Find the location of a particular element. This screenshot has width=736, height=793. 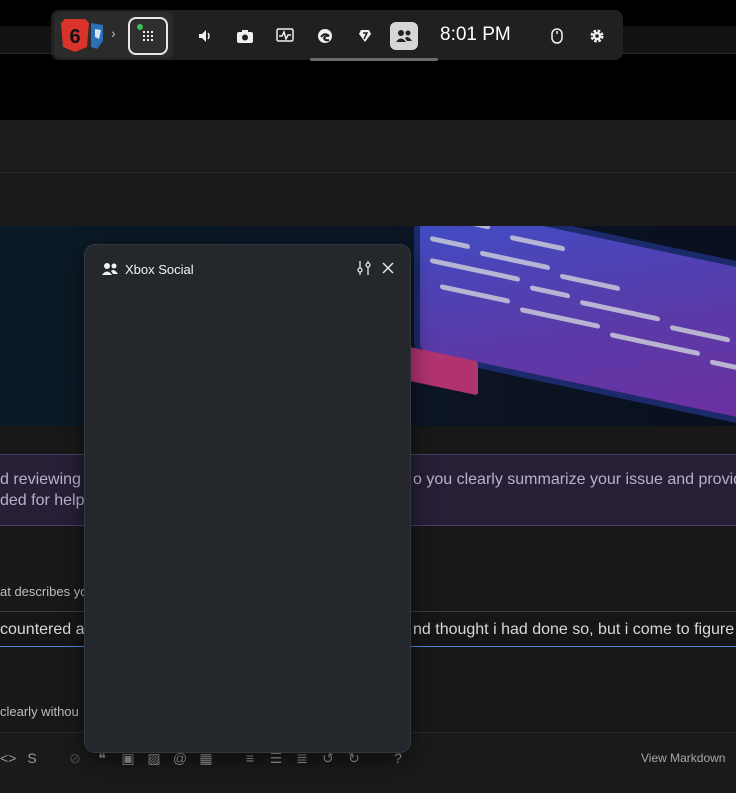

camera-icon is located at coordinates (245, 36).